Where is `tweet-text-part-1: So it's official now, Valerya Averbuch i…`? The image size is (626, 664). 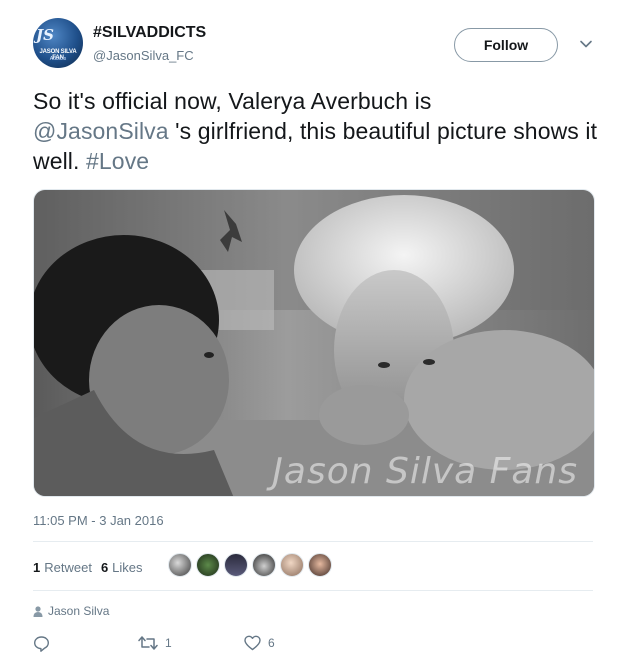 tweet-text-part-1: So it's official now, Valerya Averbuch i… is located at coordinates (232, 101).